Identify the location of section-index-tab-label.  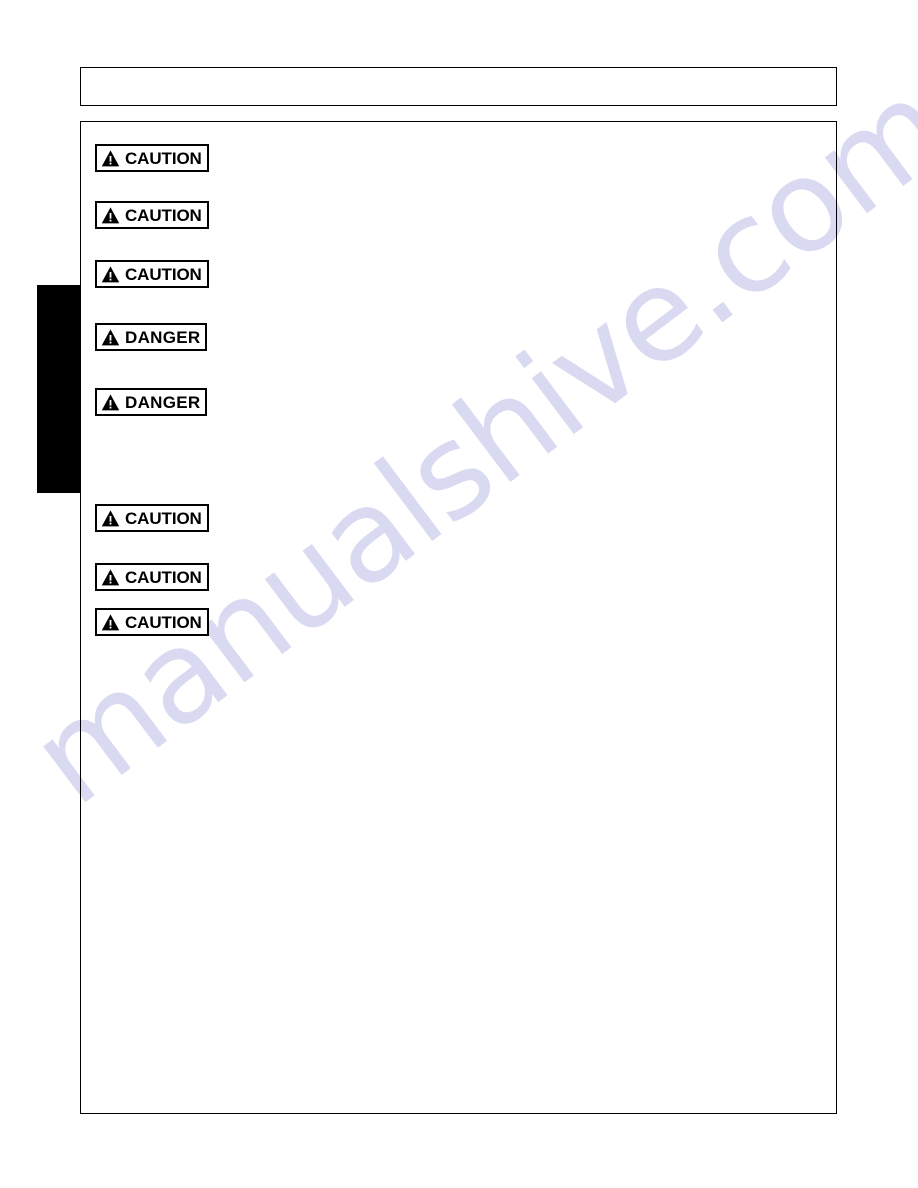
(59, 389).